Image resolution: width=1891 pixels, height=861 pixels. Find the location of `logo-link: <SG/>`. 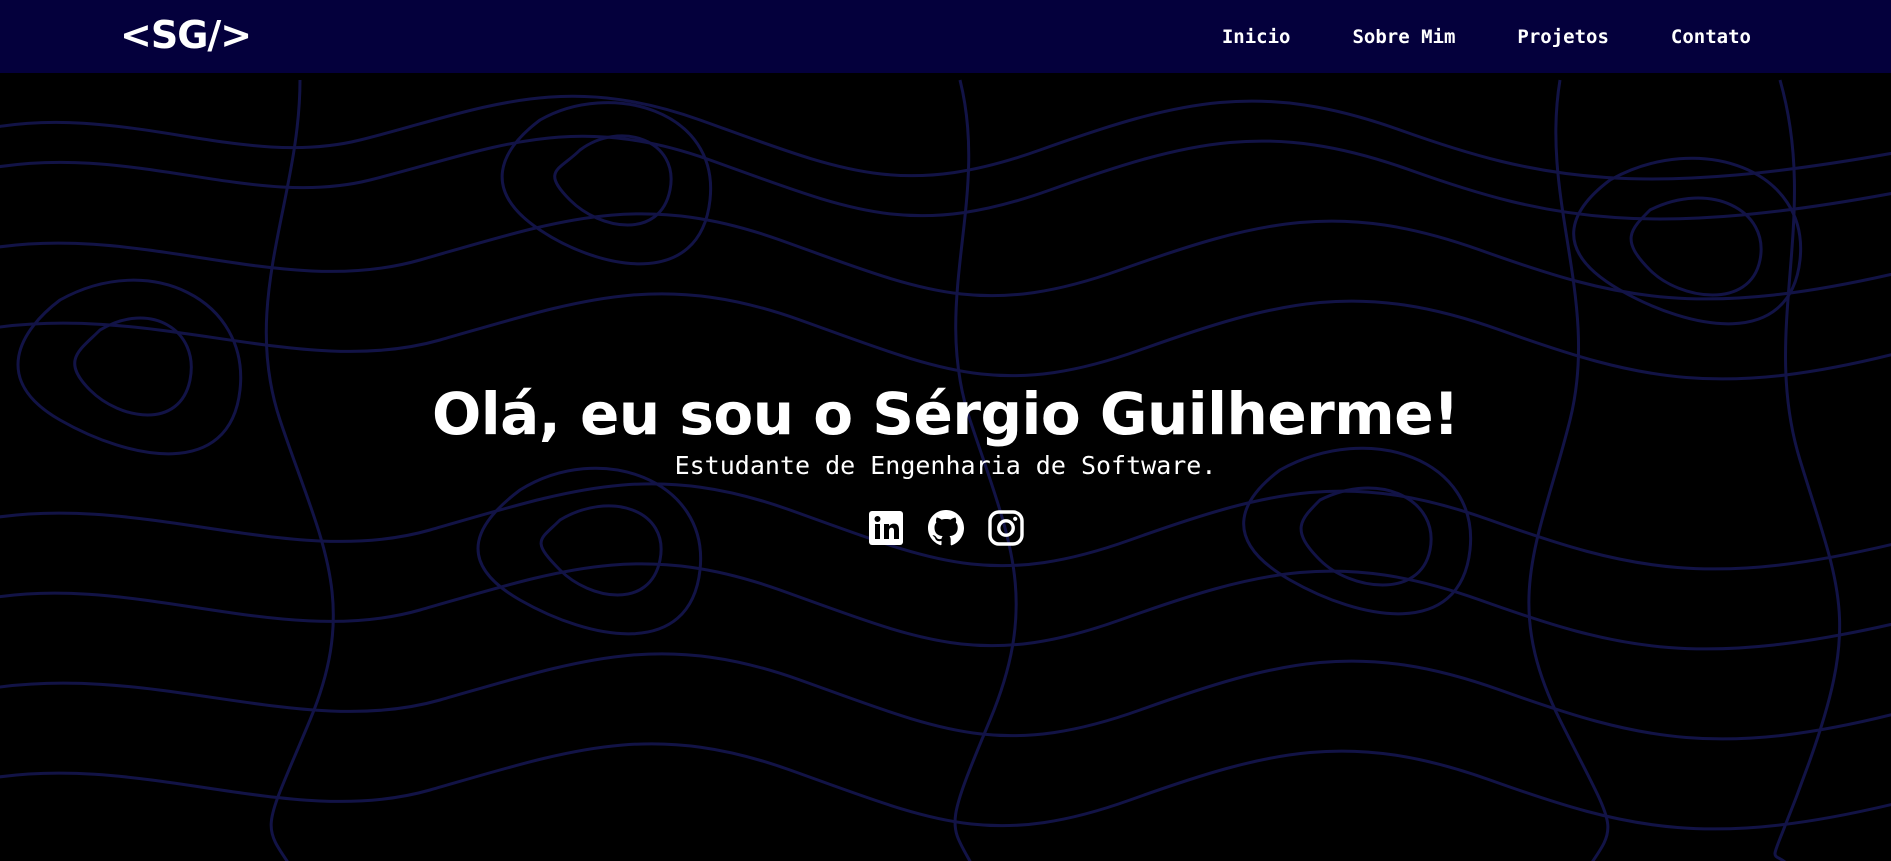

logo-link: <SG/> is located at coordinates (186, 35).